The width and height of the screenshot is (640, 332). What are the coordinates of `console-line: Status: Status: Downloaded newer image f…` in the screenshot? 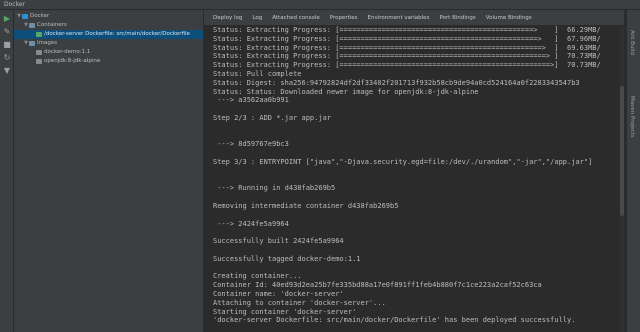 It's located at (346, 91).